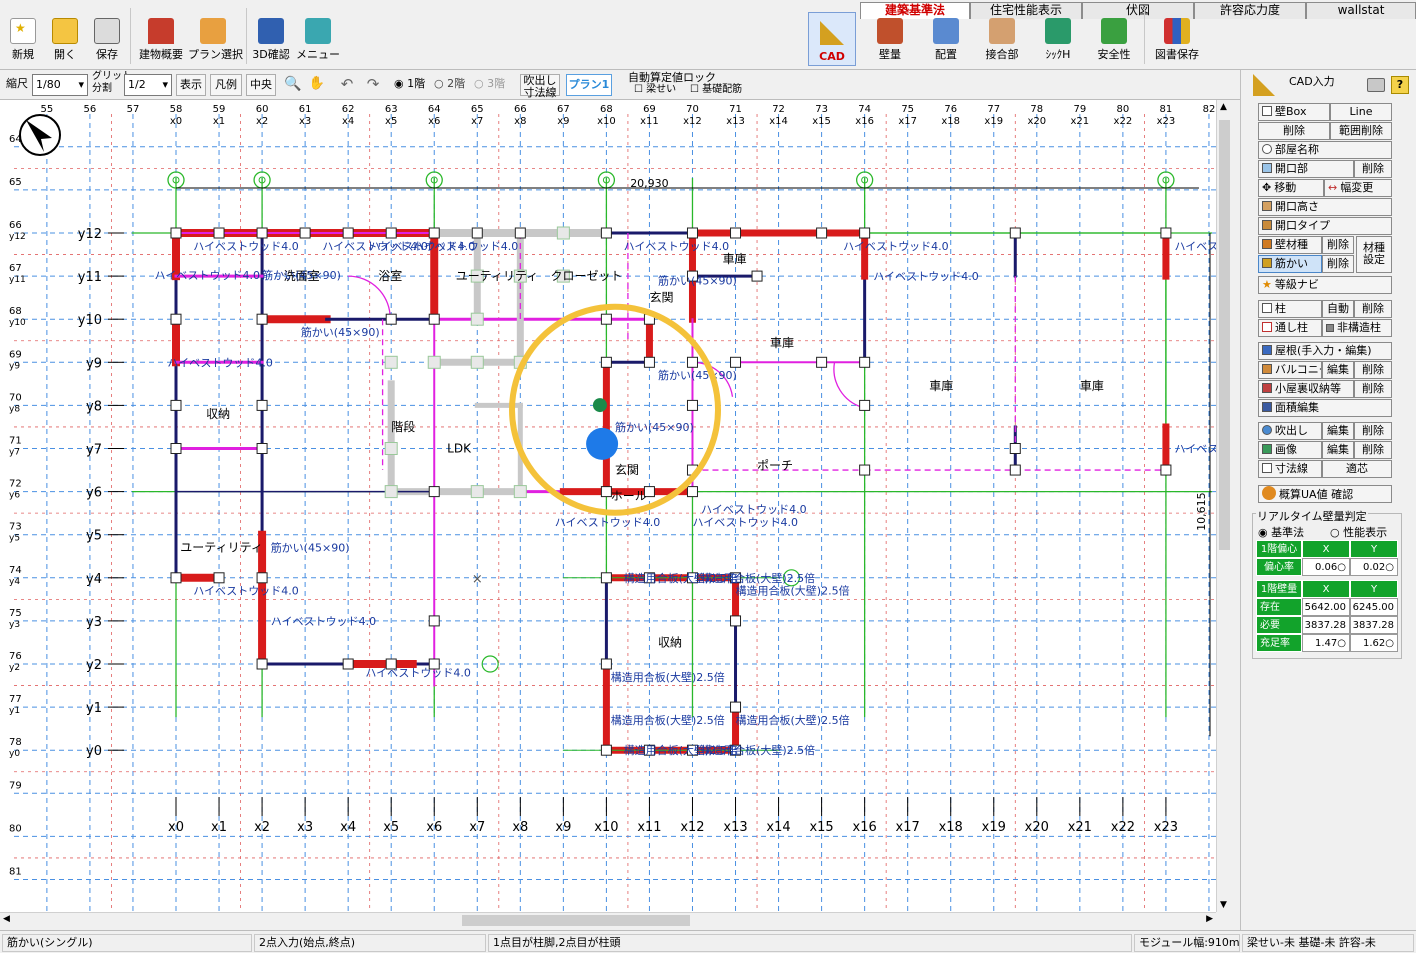 Image resolution: width=1416 pixels, height=953 pixels. I want to click on grid-select: 1/2 ▾, so click(148, 85).